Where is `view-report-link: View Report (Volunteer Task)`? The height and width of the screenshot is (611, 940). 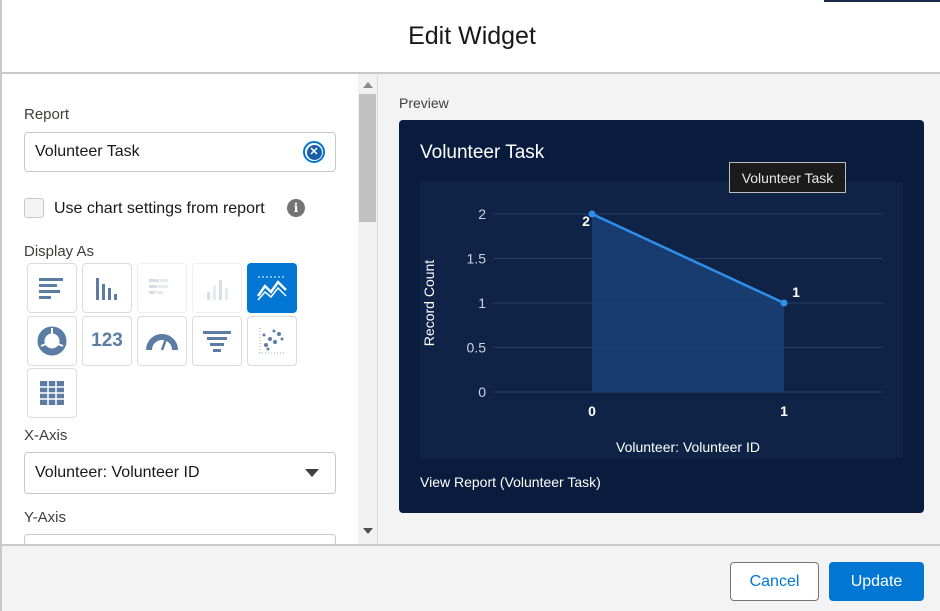
view-report-link: View Report (Volunteer Task) is located at coordinates (510, 482).